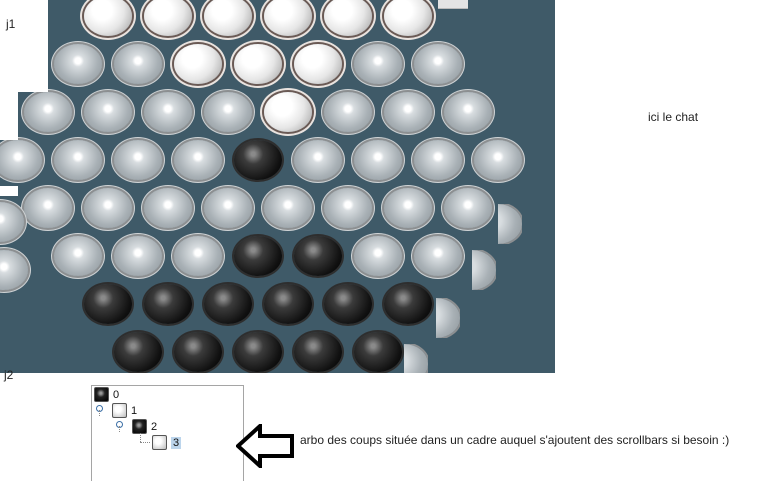  What do you see at coordinates (265, 446) in the screenshot?
I see `arrow-left-icon` at bounding box center [265, 446].